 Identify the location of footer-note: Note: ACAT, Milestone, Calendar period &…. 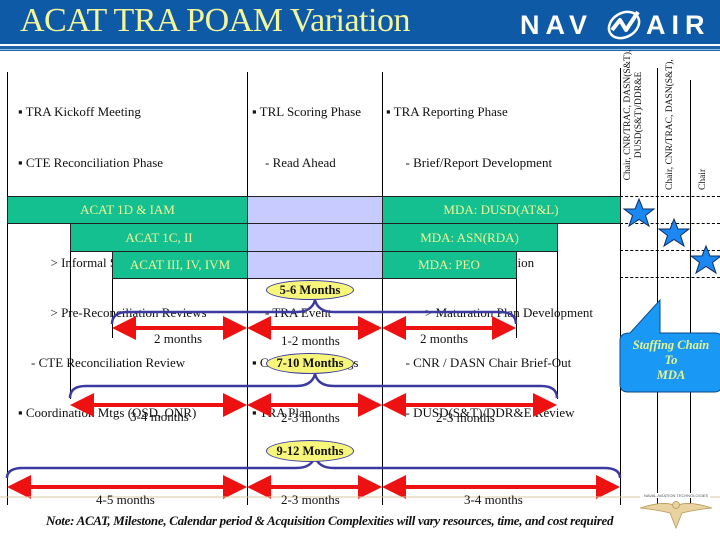
(330, 520).